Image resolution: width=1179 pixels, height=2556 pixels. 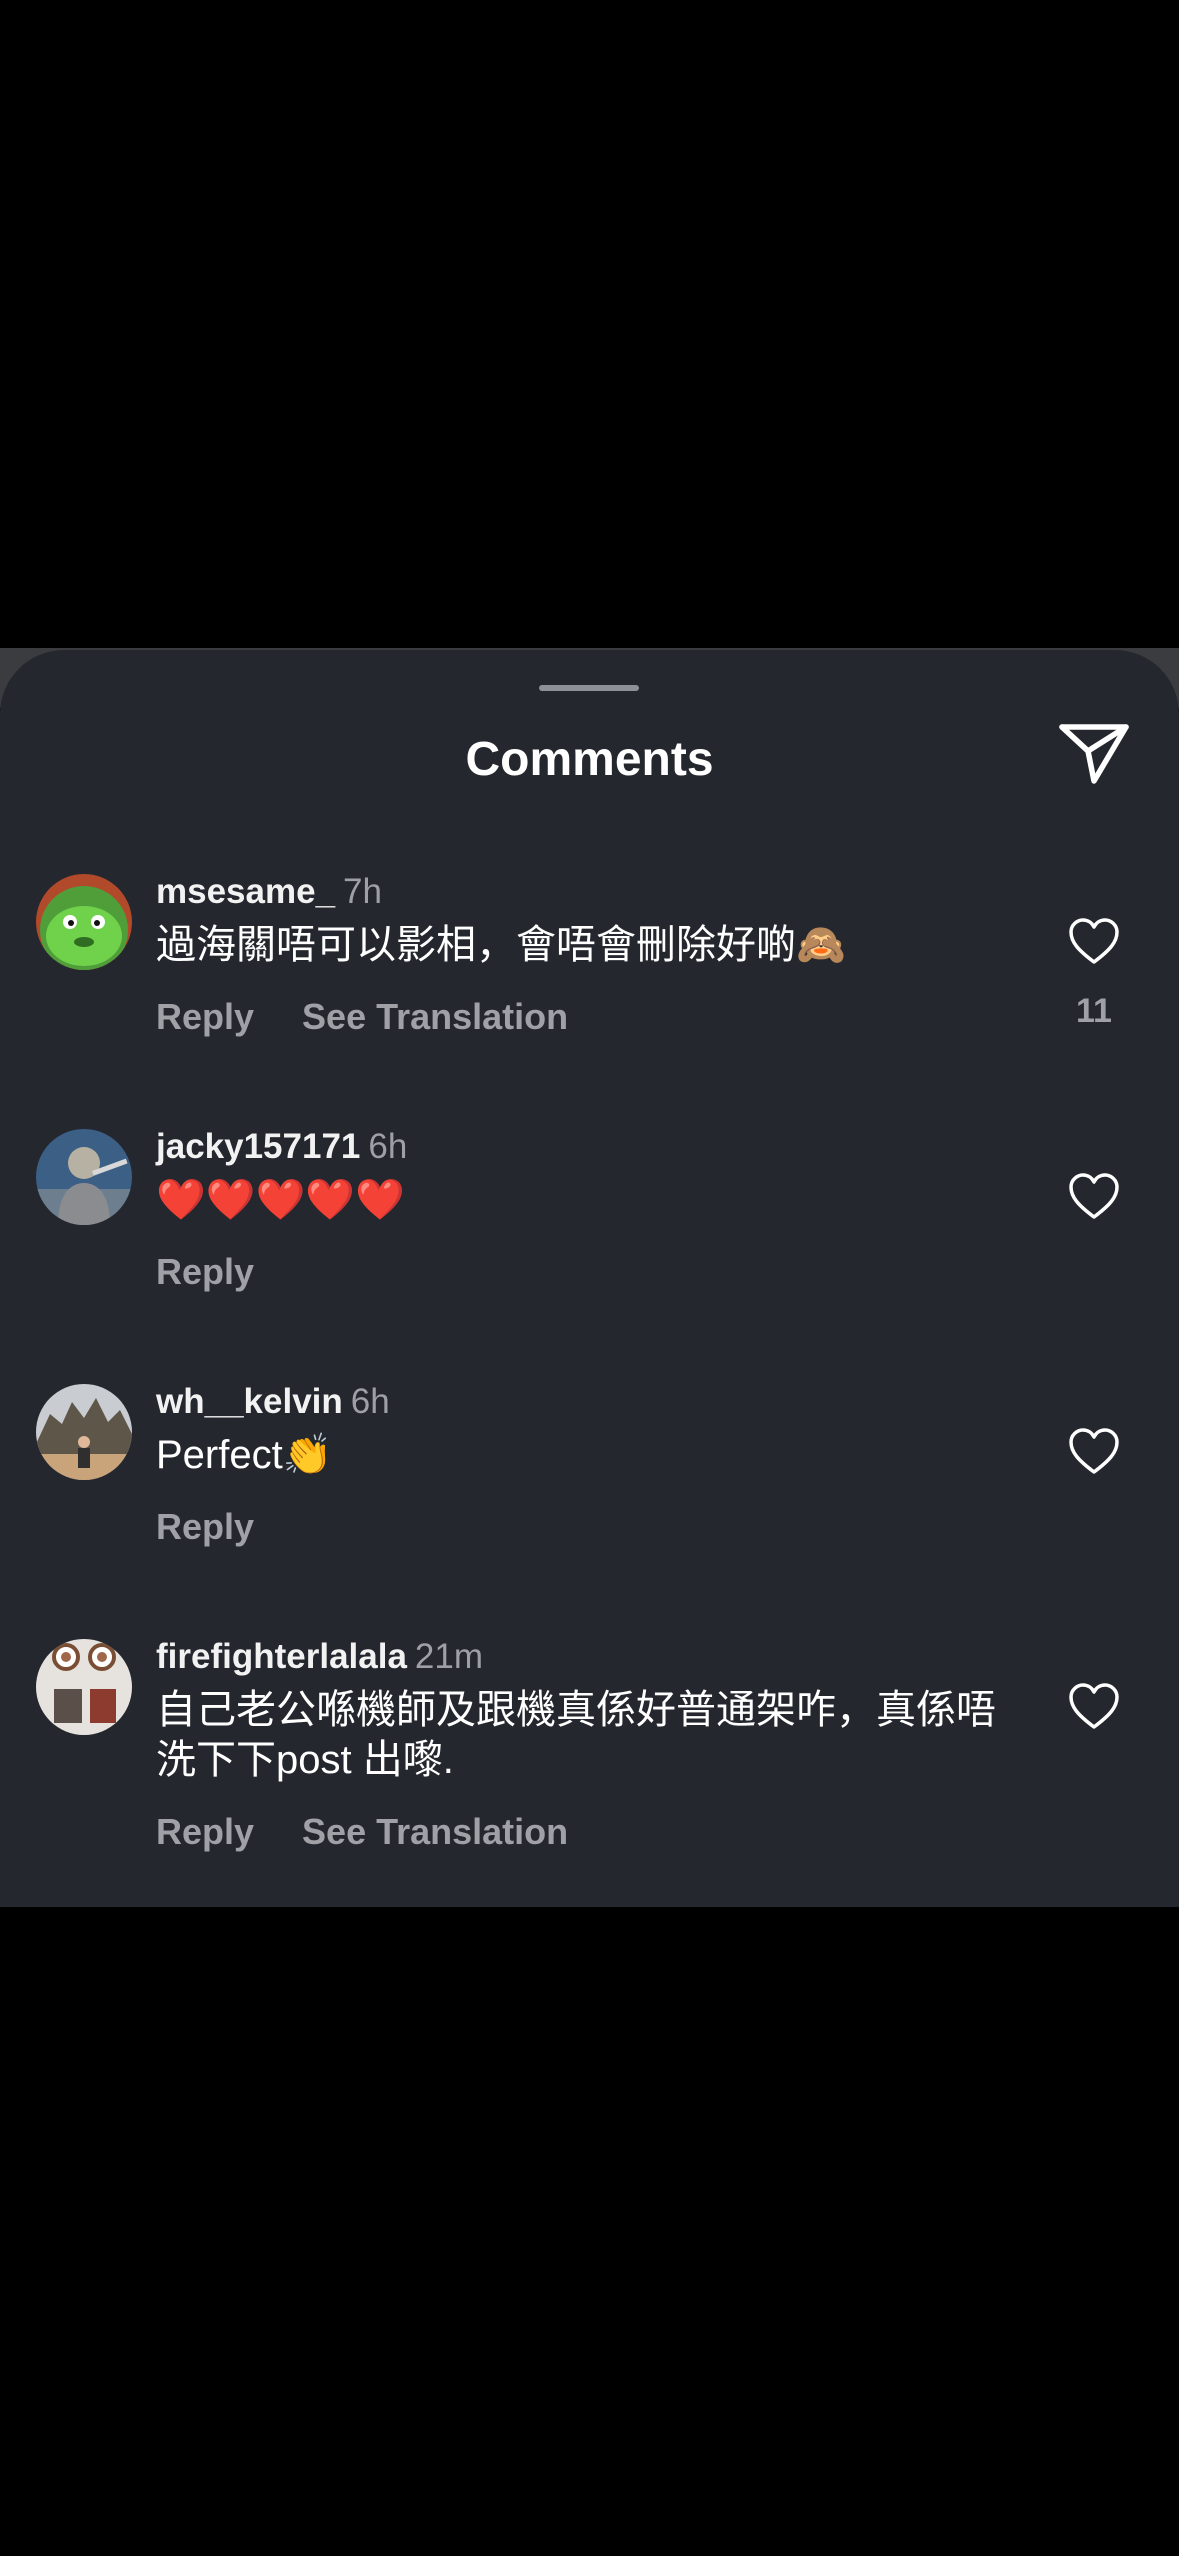 I want to click on comment-text: 過海關唔可以影相，會唔會刪除好啲🙈, so click(x=501, y=945).